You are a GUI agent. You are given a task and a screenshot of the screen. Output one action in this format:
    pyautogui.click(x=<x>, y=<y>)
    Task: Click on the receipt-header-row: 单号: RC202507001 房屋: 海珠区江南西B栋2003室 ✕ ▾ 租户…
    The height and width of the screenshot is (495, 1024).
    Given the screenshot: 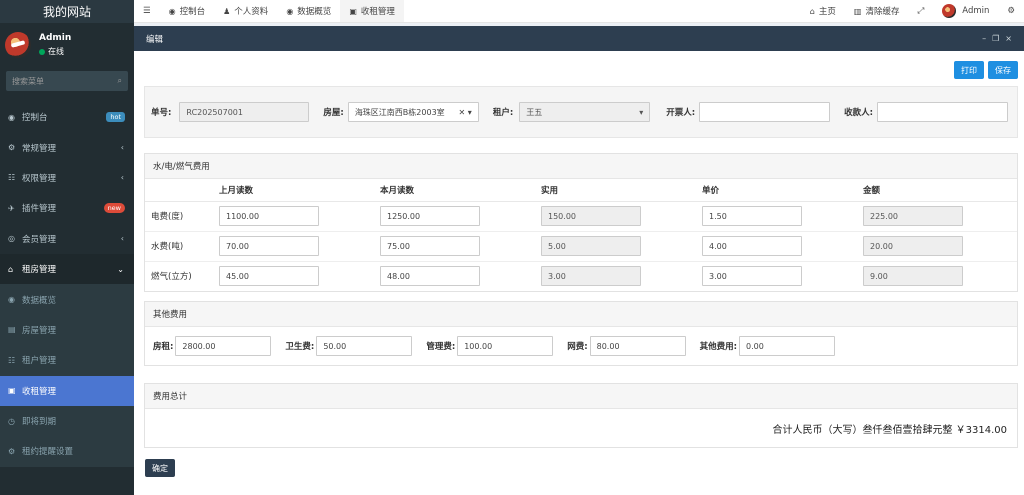 What is the action you would take?
    pyautogui.click(x=581, y=112)
    